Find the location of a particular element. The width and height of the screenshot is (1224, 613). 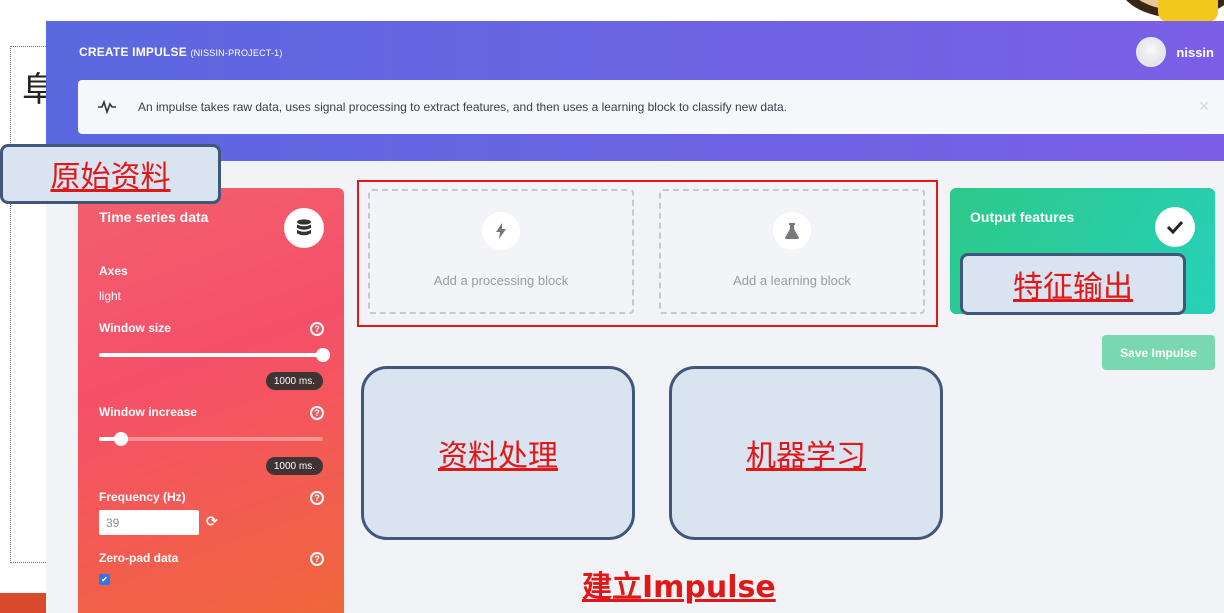

pulse-icon is located at coordinates (118, 107).